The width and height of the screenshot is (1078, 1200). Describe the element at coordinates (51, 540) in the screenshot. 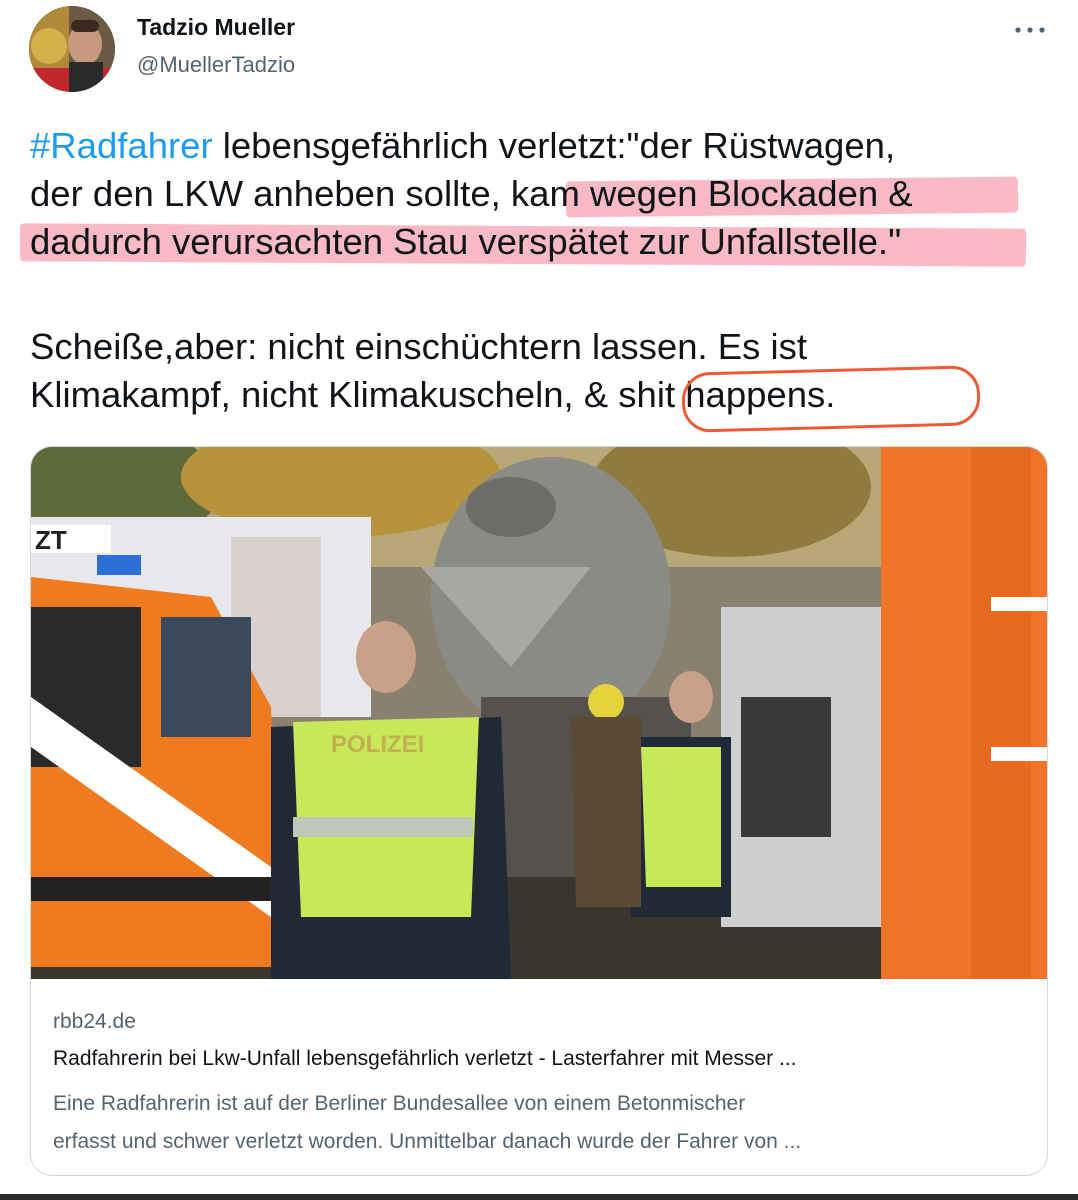

I see `vehicle-sign-text: ZT` at that location.